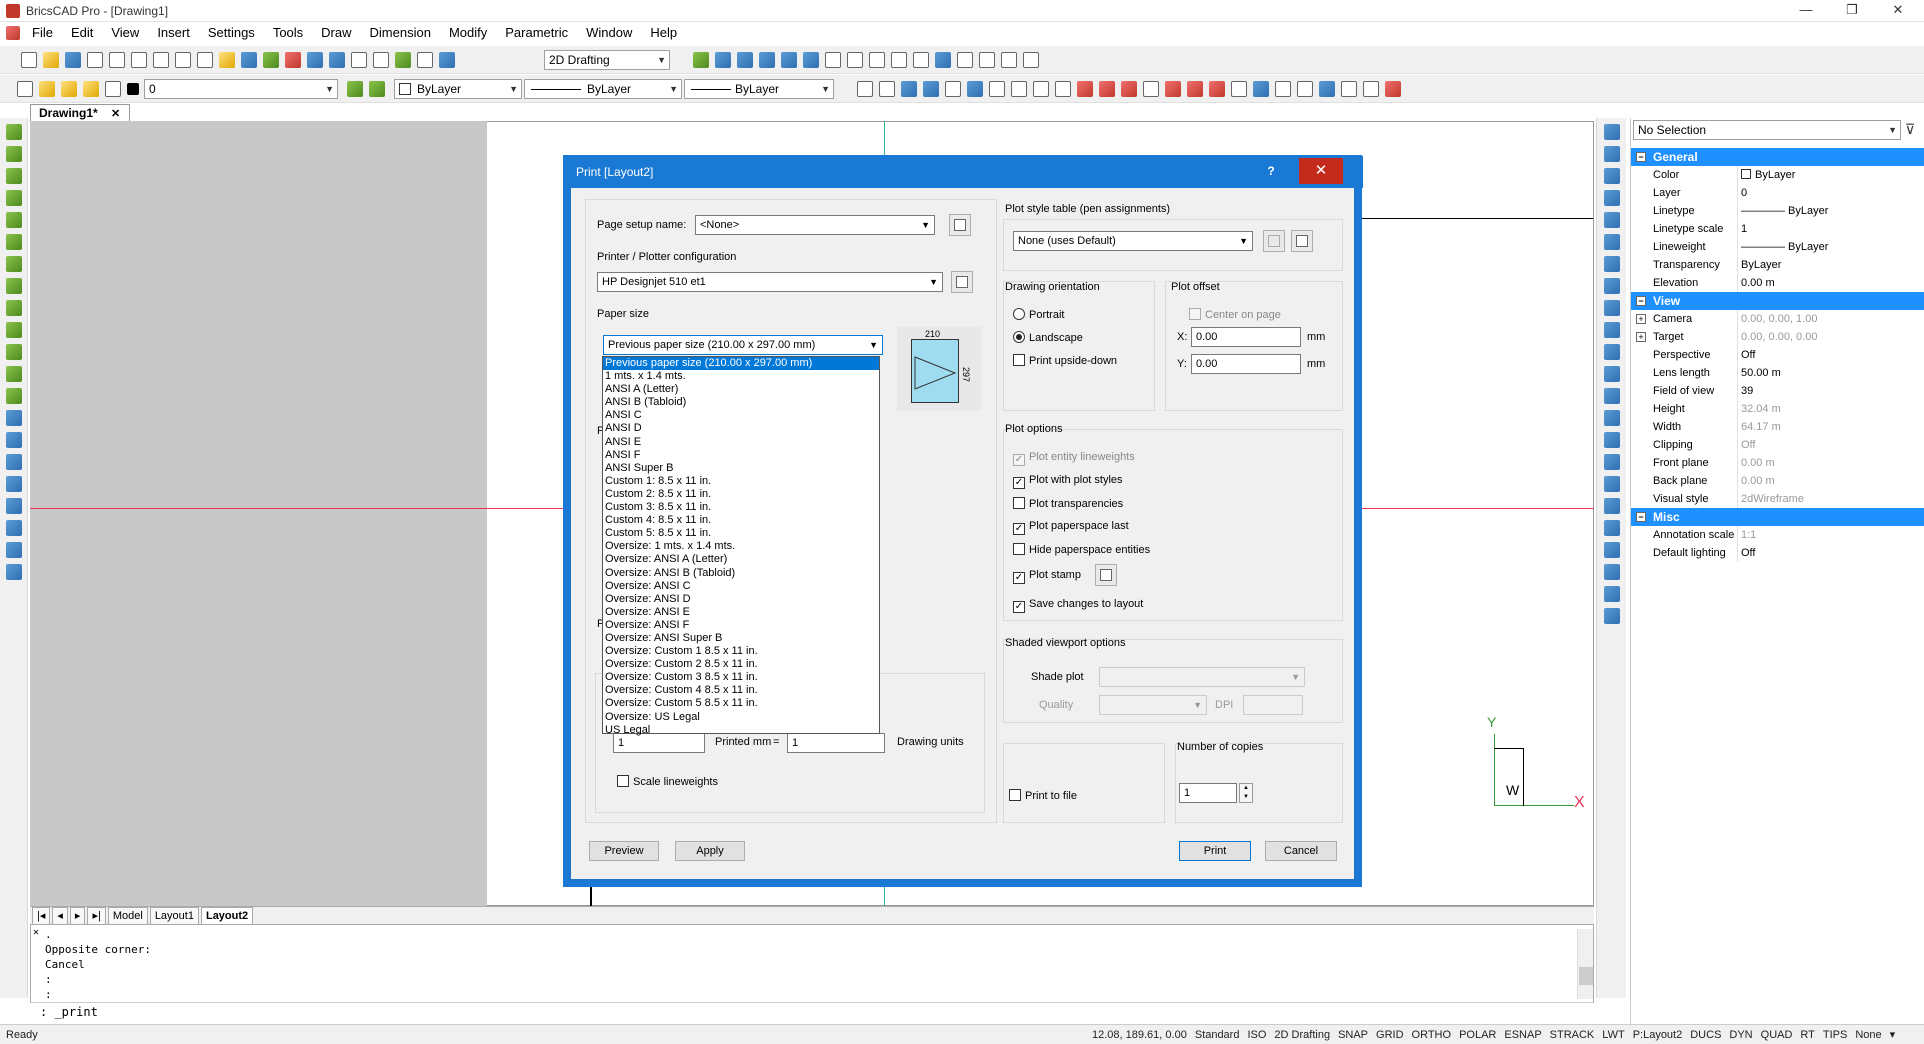  I want to click on undo-icon, so click(315, 60).